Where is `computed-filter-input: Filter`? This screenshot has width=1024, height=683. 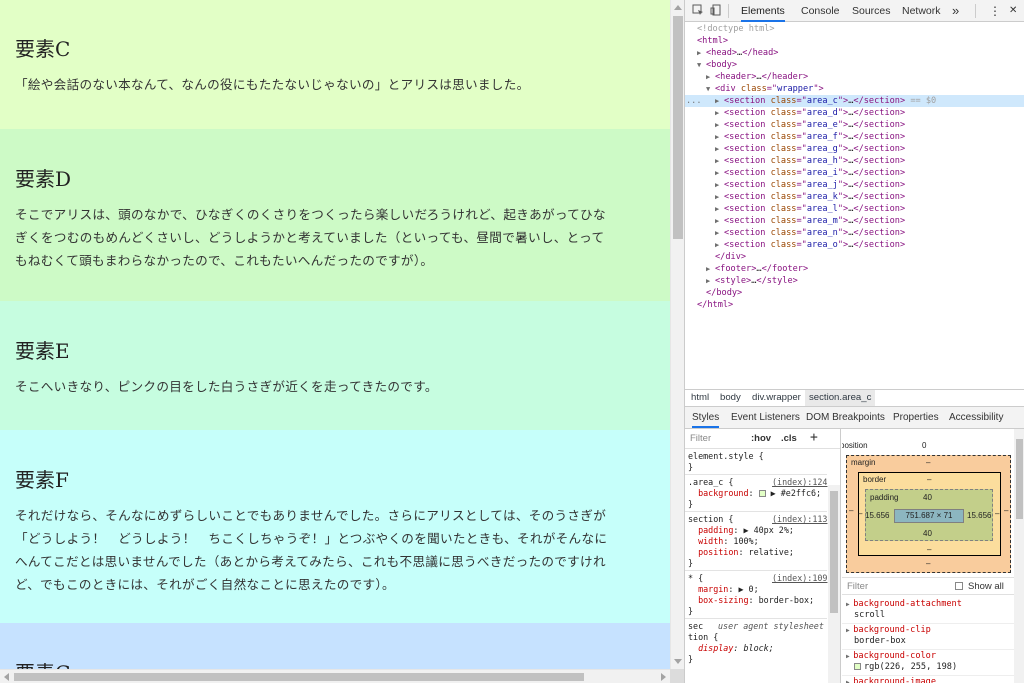 computed-filter-input: Filter is located at coordinates (857, 586).